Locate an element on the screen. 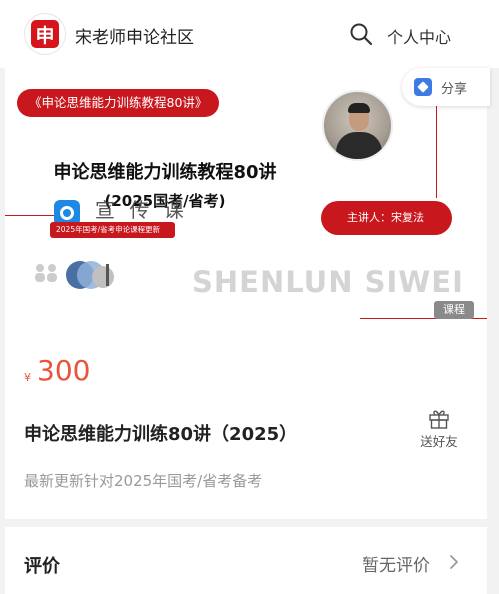 The width and height of the screenshot is (499, 594). banner-pinyin: SHENLUN SIWEI is located at coordinates (328, 282).